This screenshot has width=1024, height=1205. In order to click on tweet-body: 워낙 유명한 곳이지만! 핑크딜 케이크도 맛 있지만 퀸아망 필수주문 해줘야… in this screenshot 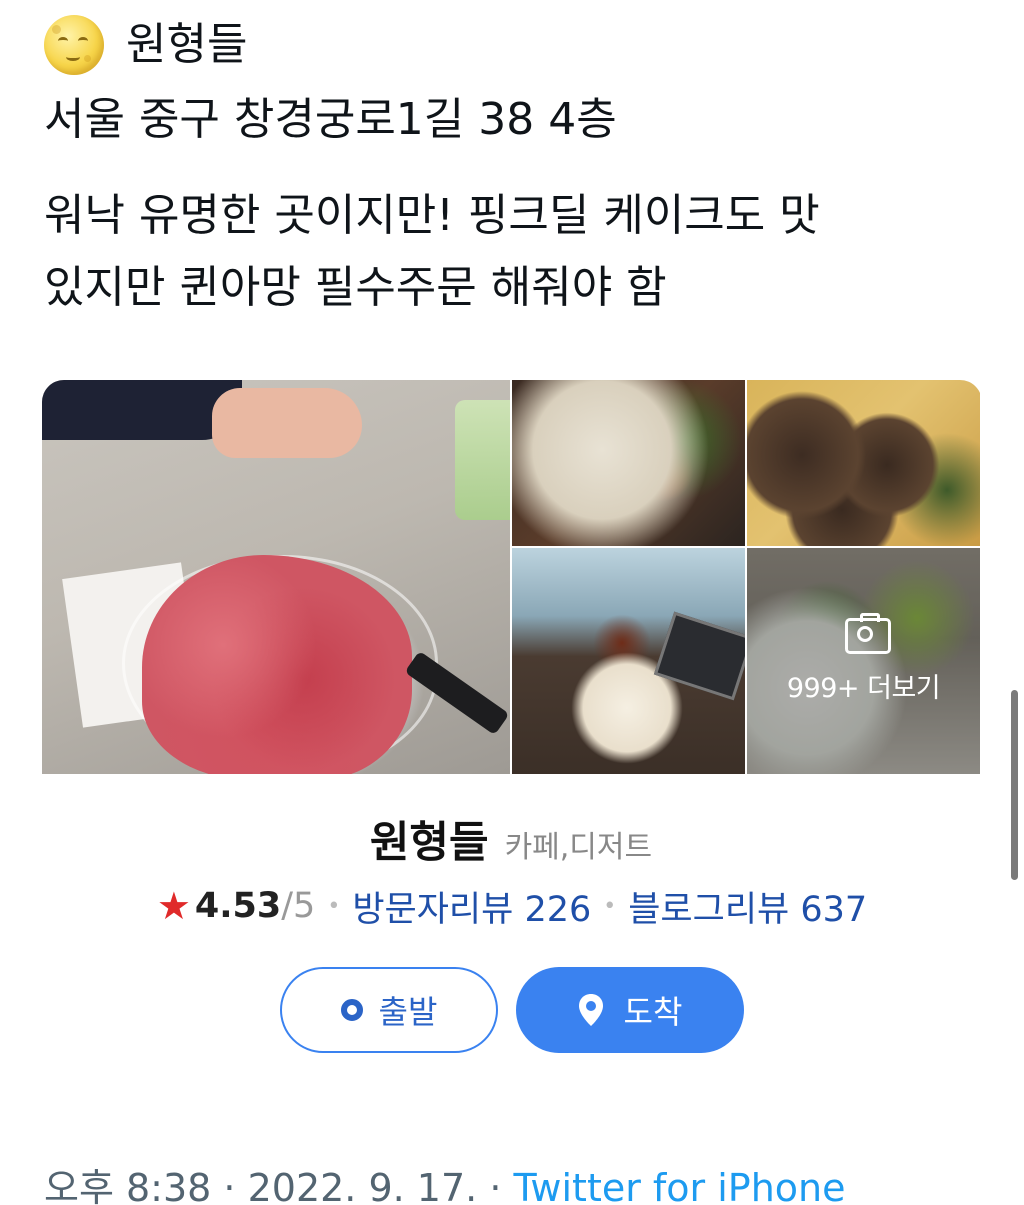, I will do `click(514, 252)`.